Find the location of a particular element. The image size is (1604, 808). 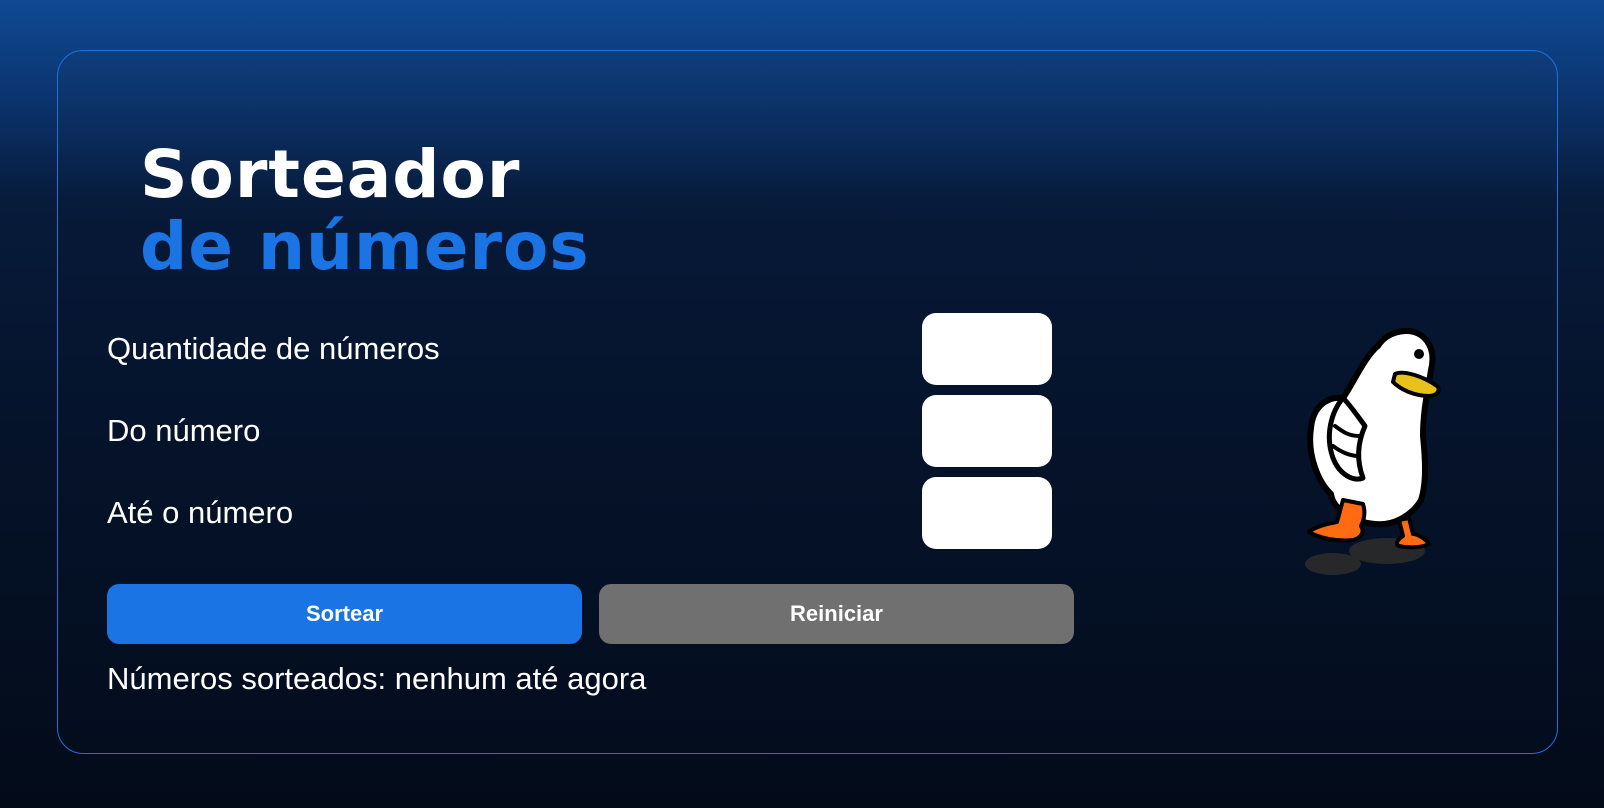

quantity-label: Quantidade de números is located at coordinates (273, 348).